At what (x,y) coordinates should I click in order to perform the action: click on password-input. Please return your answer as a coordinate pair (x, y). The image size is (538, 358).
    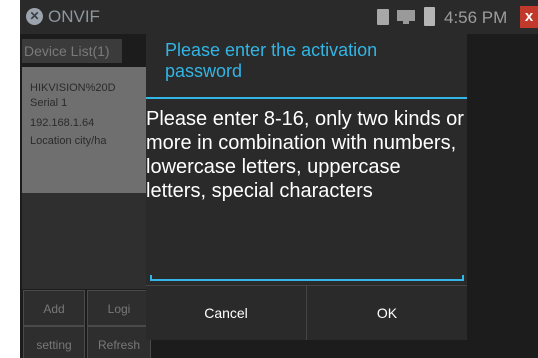
    Looking at the image, I should click on (307, 257).